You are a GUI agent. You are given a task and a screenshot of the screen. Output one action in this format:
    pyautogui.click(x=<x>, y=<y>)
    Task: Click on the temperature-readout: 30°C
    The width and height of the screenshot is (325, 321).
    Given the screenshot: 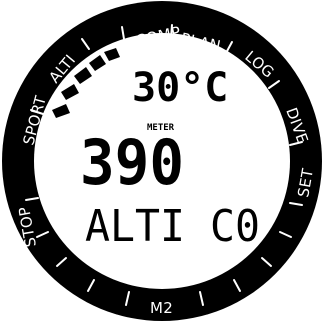 What is the action you would take?
    pyautogui.click(x=180, y=88)
    